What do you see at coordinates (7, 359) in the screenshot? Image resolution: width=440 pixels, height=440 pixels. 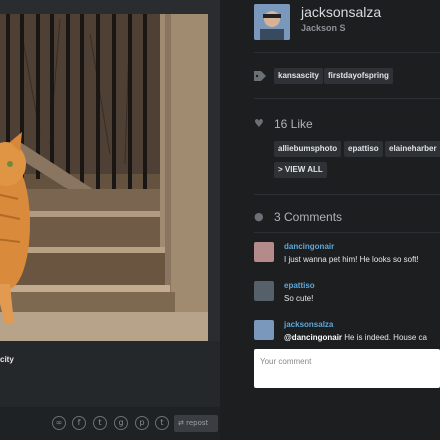 I see `post-caption: city` at bounding box center [7, 359].